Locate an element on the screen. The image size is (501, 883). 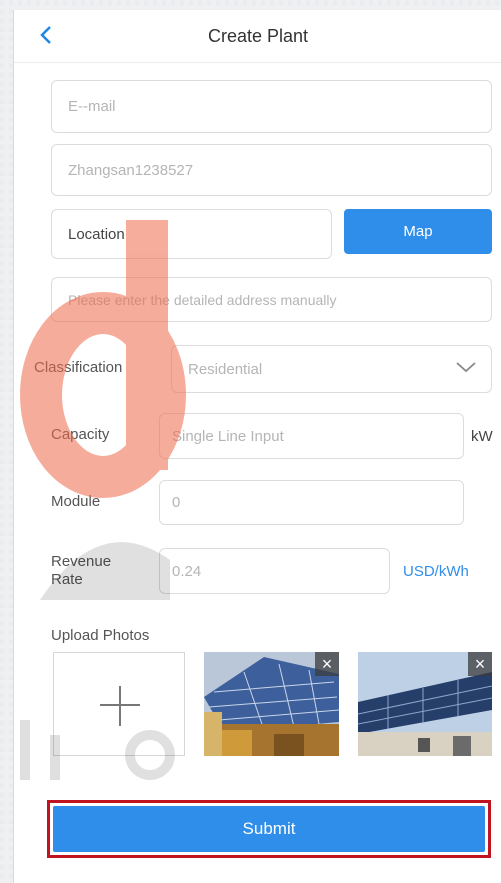
location-label: Location is located at coordinates (96, 234).